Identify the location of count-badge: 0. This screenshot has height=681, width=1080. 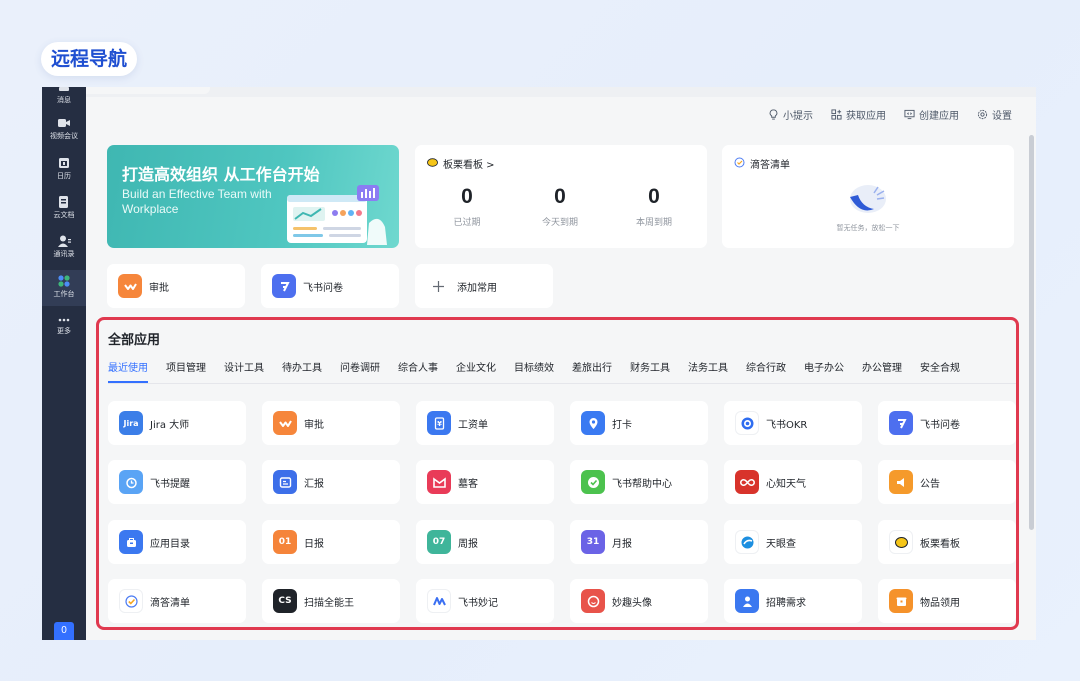
(64, 631).